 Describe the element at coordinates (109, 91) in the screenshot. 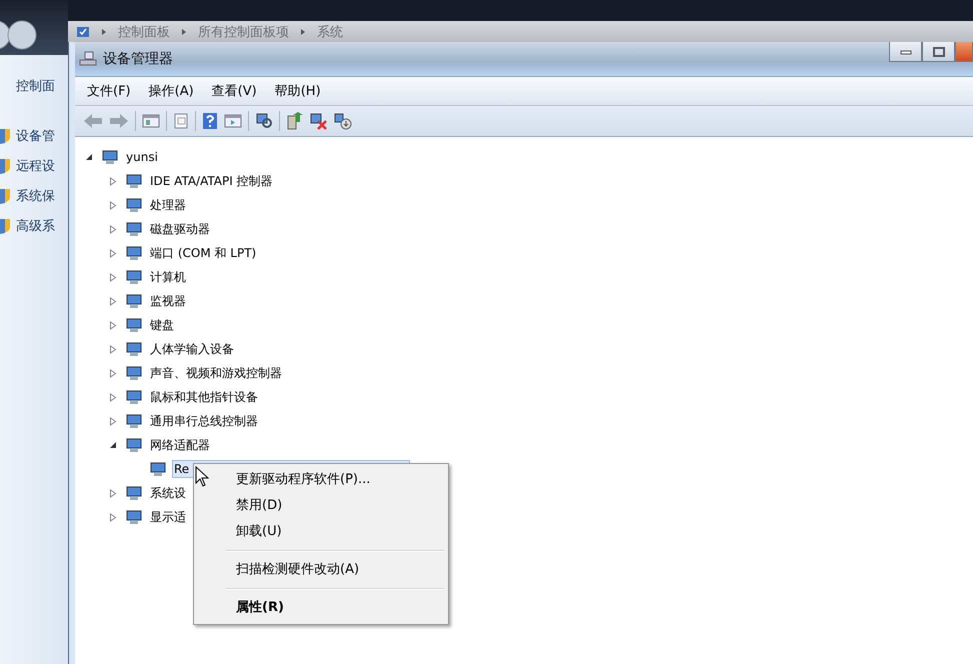

I see `menu-item: 文件(F)` at that location.